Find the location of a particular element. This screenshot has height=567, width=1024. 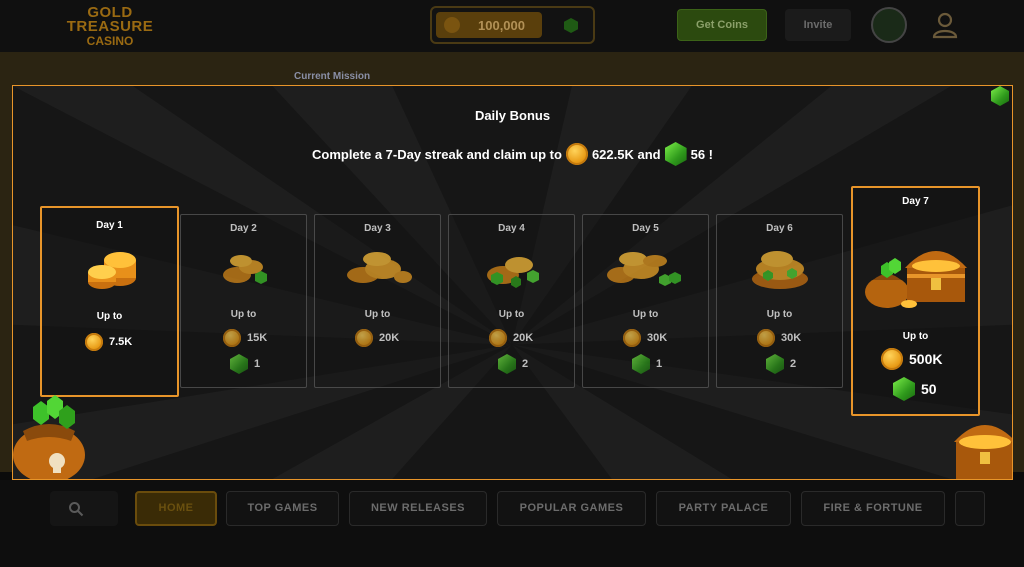

day-label: Day 3 is located at coordinates (377, 228).